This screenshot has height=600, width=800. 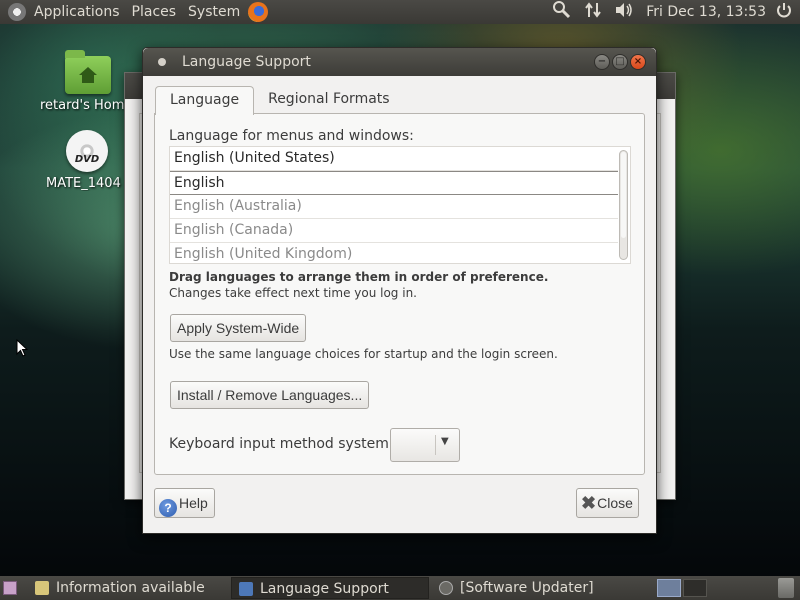 What do you see at coordinates (281, 444) in the screenshot?
I see `keyboard-input-label: Keyboard input method system:` at bounding box center [281, 444].